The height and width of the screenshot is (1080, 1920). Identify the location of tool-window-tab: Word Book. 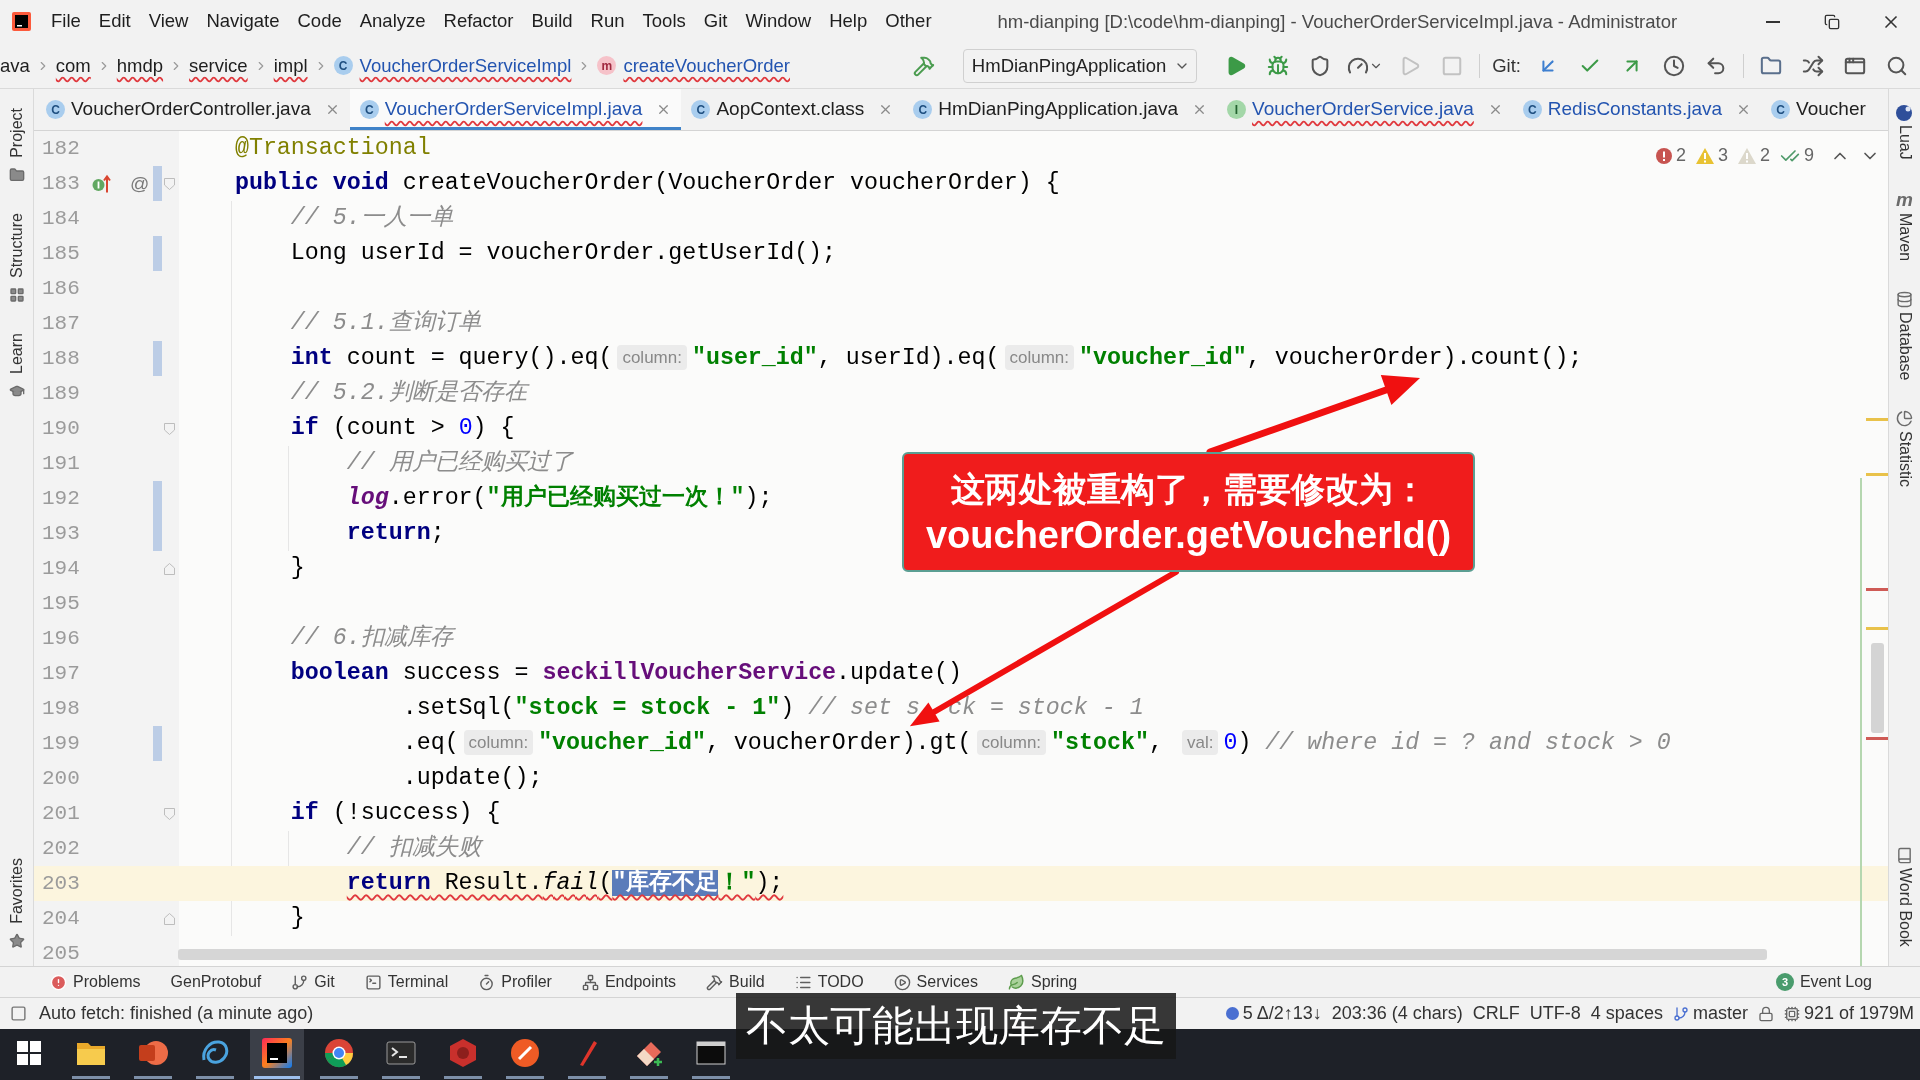
(1904, 897).